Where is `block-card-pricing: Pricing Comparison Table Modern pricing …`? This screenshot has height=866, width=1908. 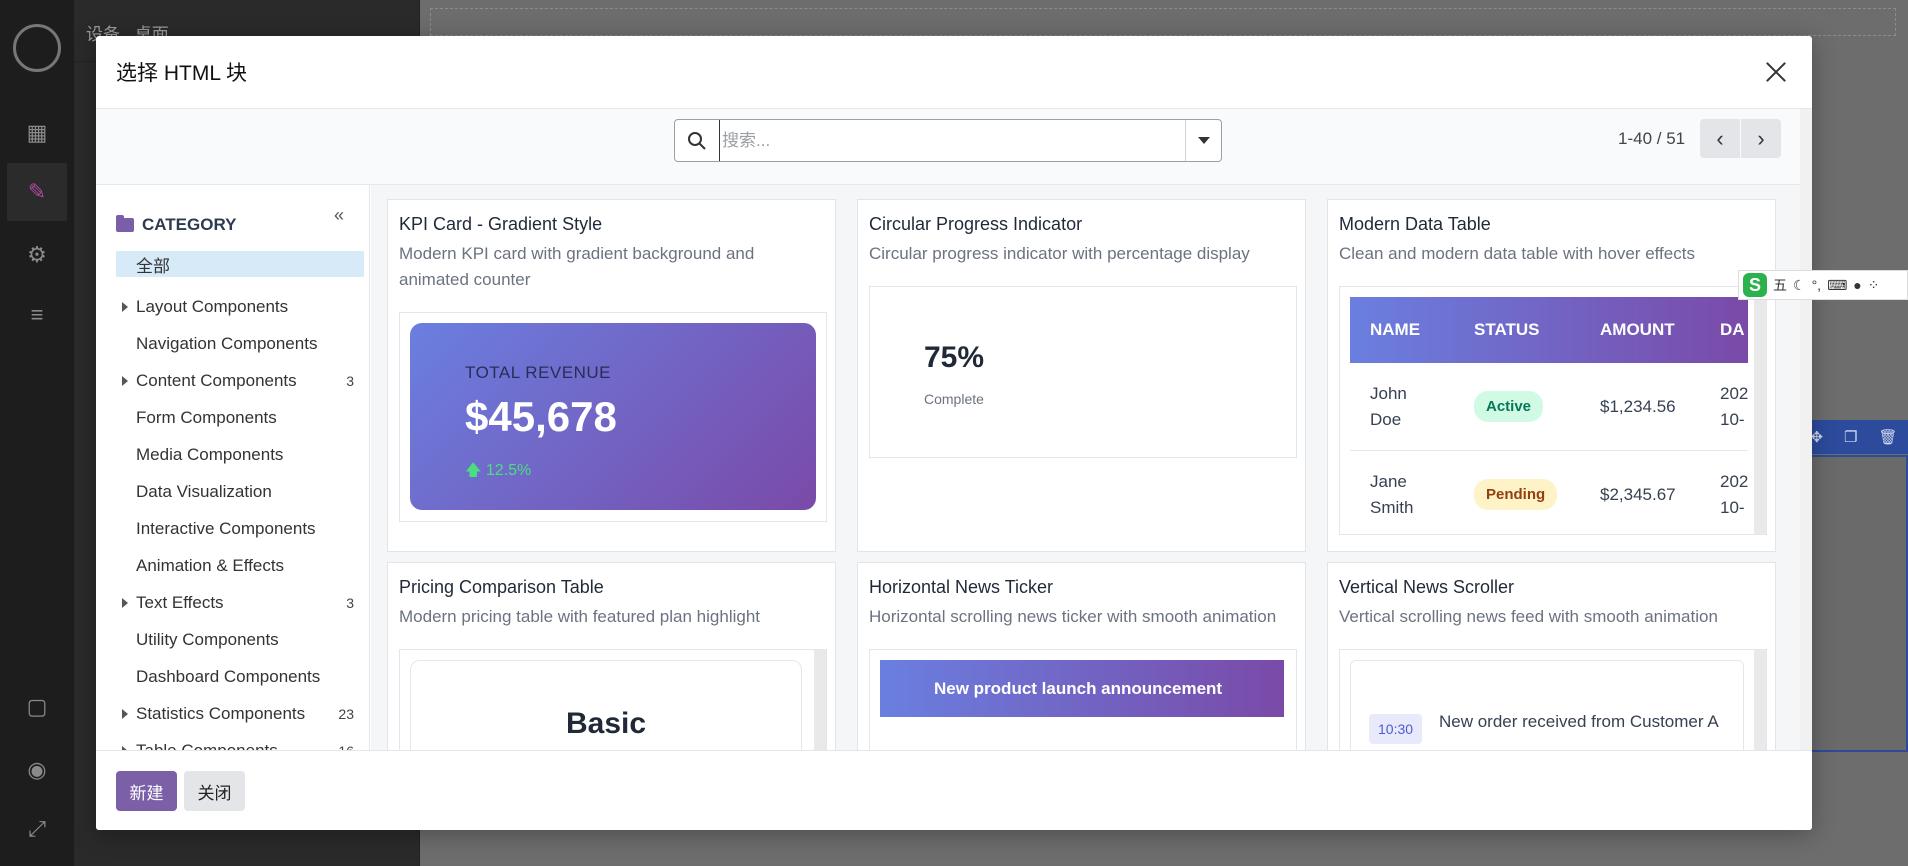
block-card-pricing: Pricing Comparison Table Modern pricing … is located at coordinates (611, 656).